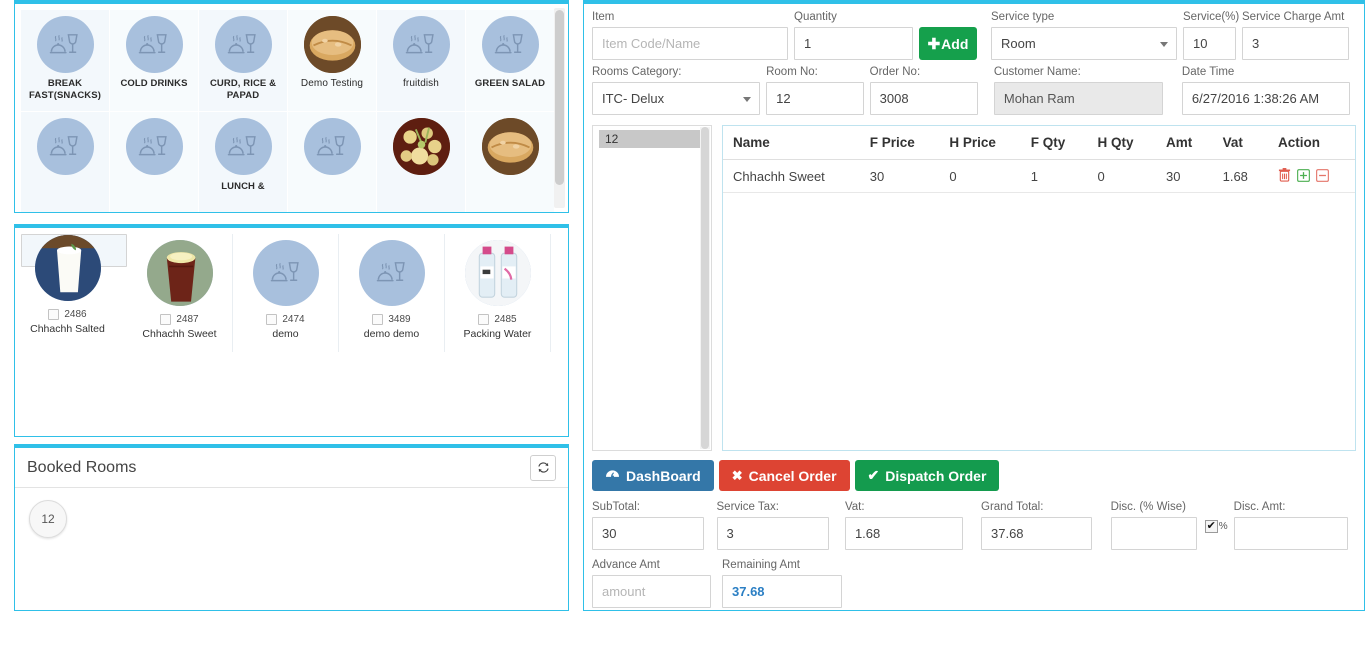  Describe the element at coordinates (1084, 43) in the screenshot. I see `service-type-select: Room` at that location.